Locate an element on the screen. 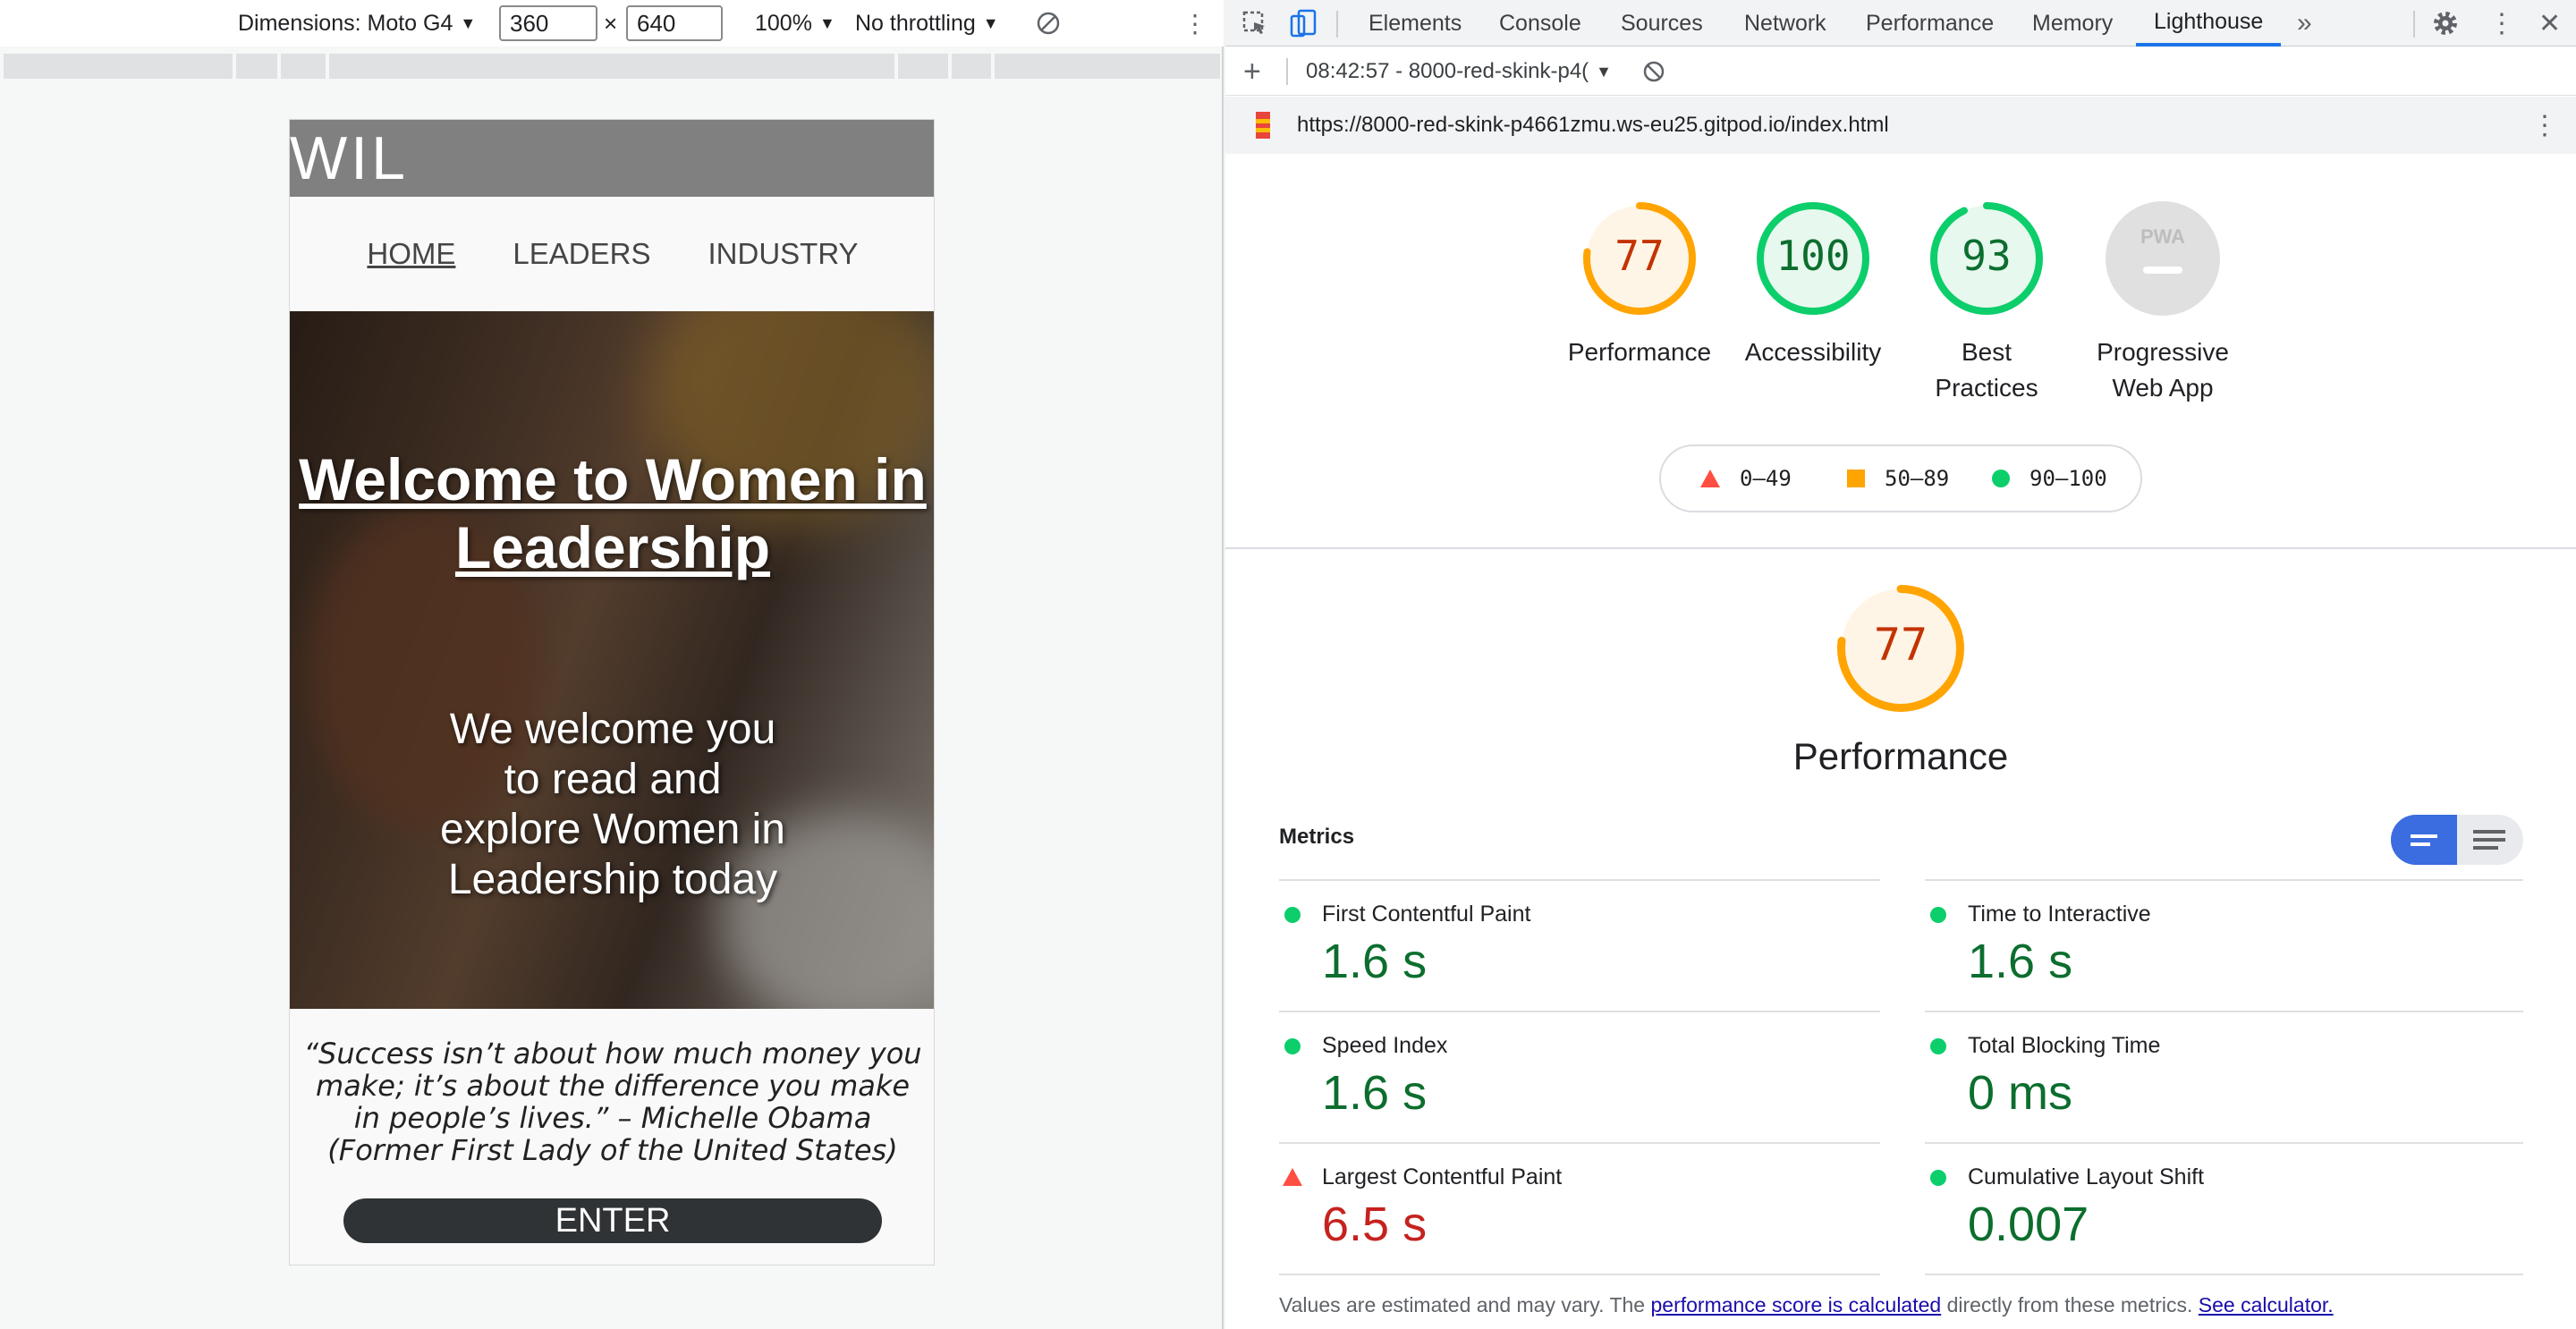 The width and height of the screenshot is (2576, 1329). legend-average: 50–89 is located at coordinates (1898, 478).